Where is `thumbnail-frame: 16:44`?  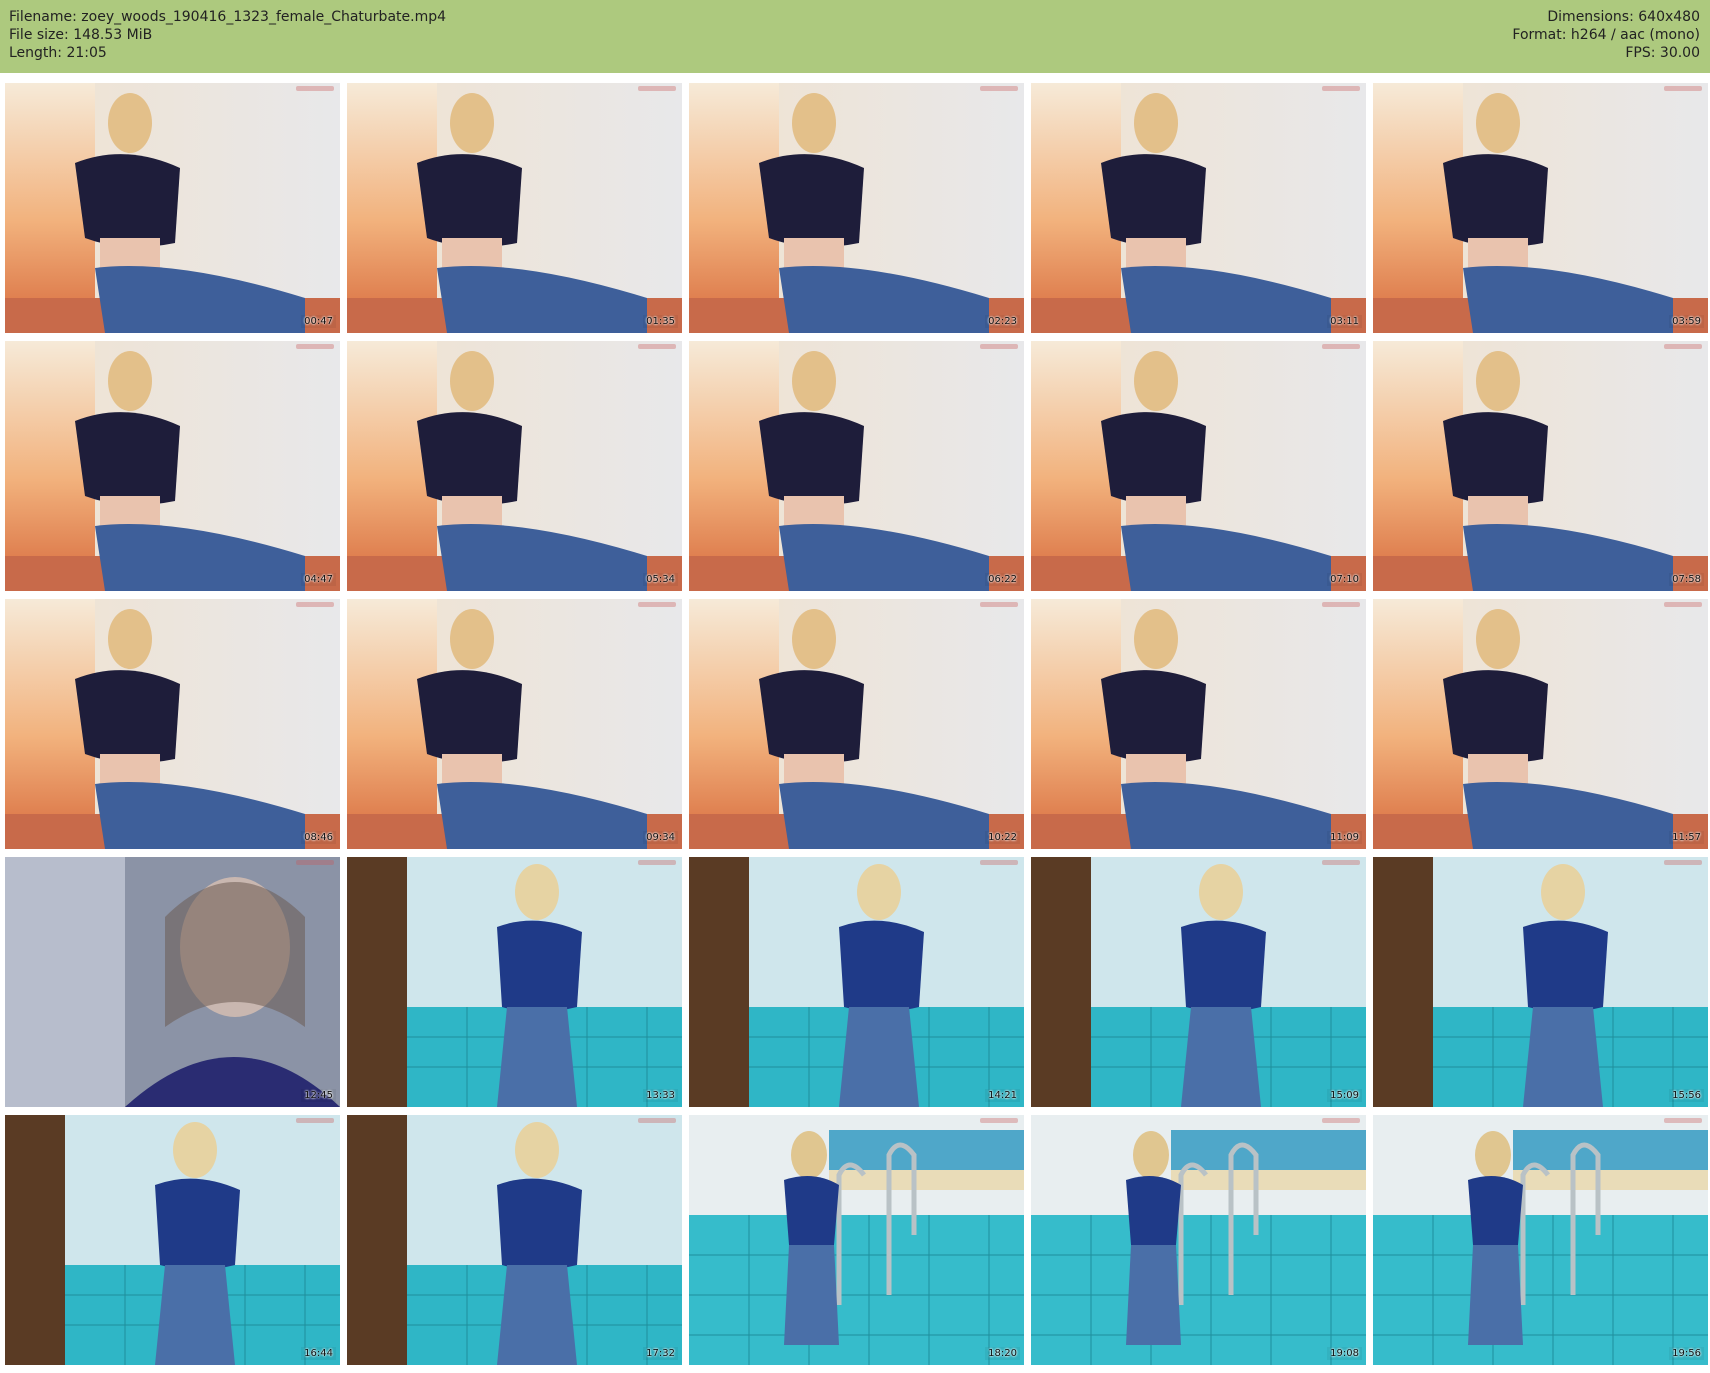 thumbnail-frame: 16:44 is located at coordinates (172, 1240).